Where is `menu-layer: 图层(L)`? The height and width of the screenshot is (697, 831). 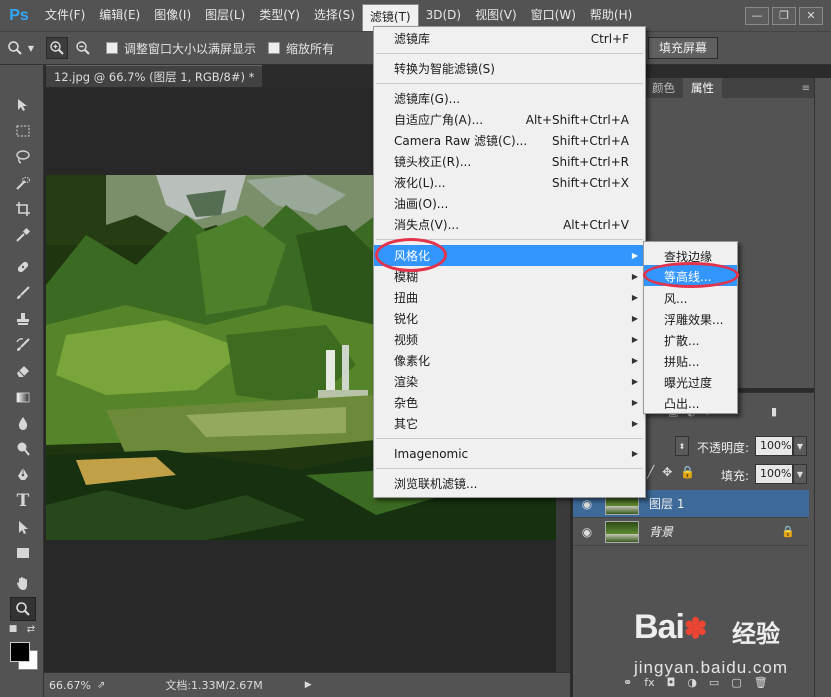
menu-layer: 图层(L) is located at coordinates (225, 15).